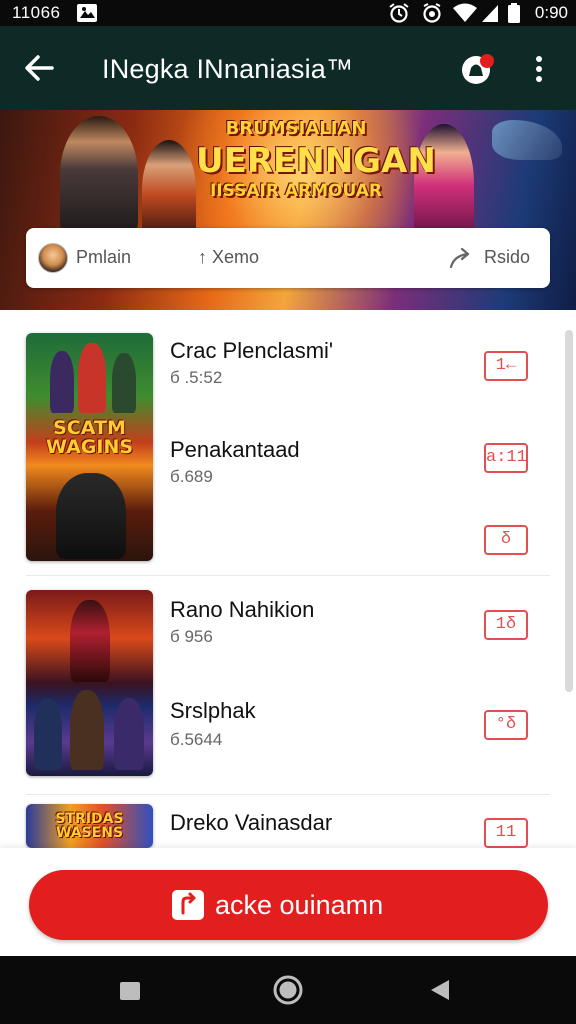 This screenshot has width=576, height=1024. I want to click on share-bar-label-1: Pmlain, so click(103, 257).